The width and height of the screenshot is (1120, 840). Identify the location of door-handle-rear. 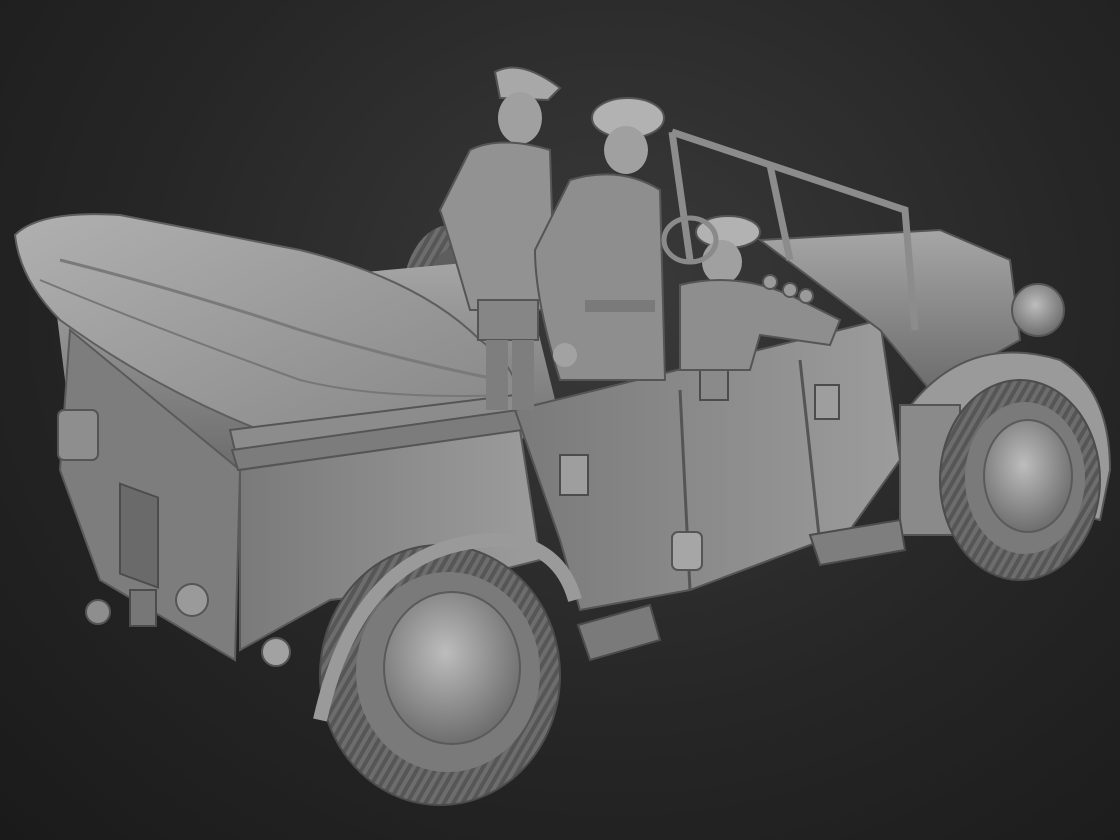
(574, 475).